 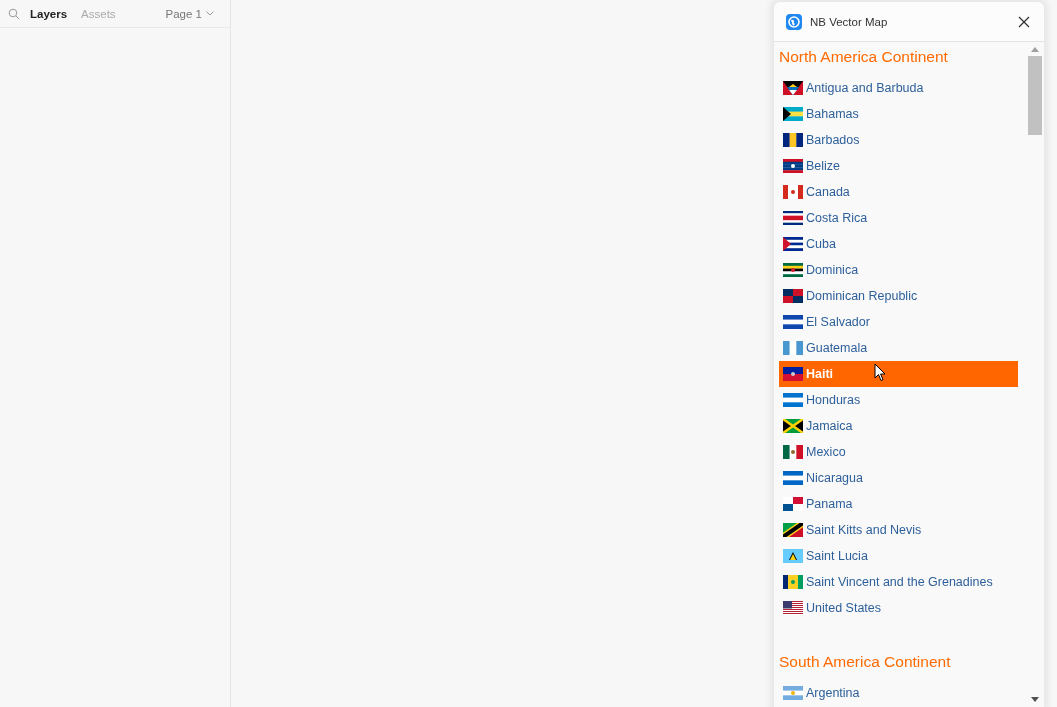 I want to click on country-item: Panama, so click(x=898, y=504).